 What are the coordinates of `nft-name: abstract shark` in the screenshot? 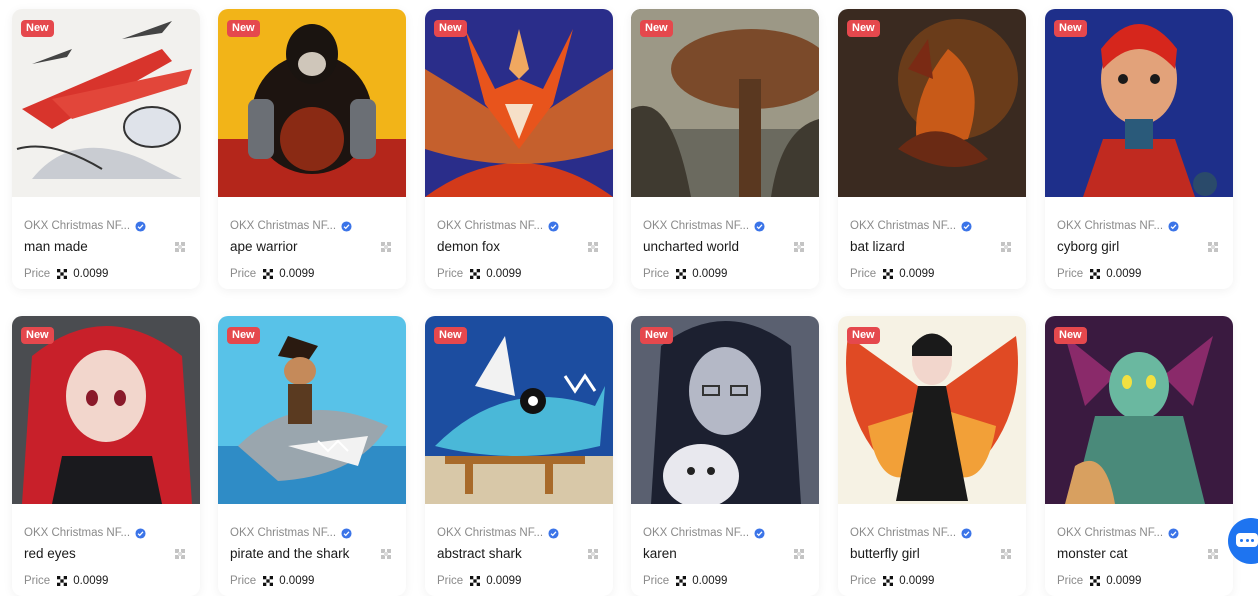 It's located at (479, 553).